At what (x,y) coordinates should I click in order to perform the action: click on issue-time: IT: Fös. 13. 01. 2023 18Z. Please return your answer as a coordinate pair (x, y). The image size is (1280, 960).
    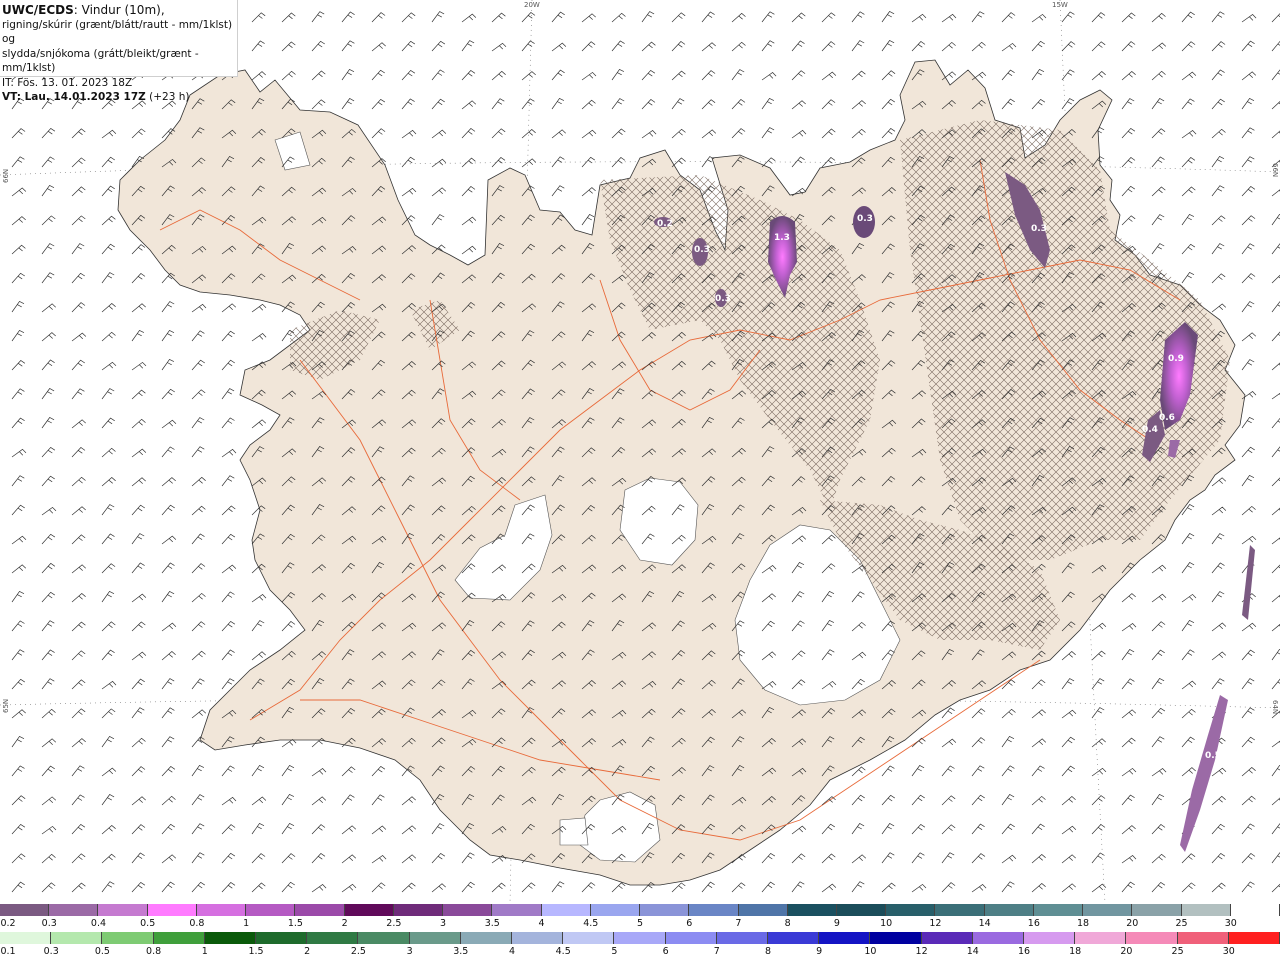
    Looking at the image, I should click on (67, 82).